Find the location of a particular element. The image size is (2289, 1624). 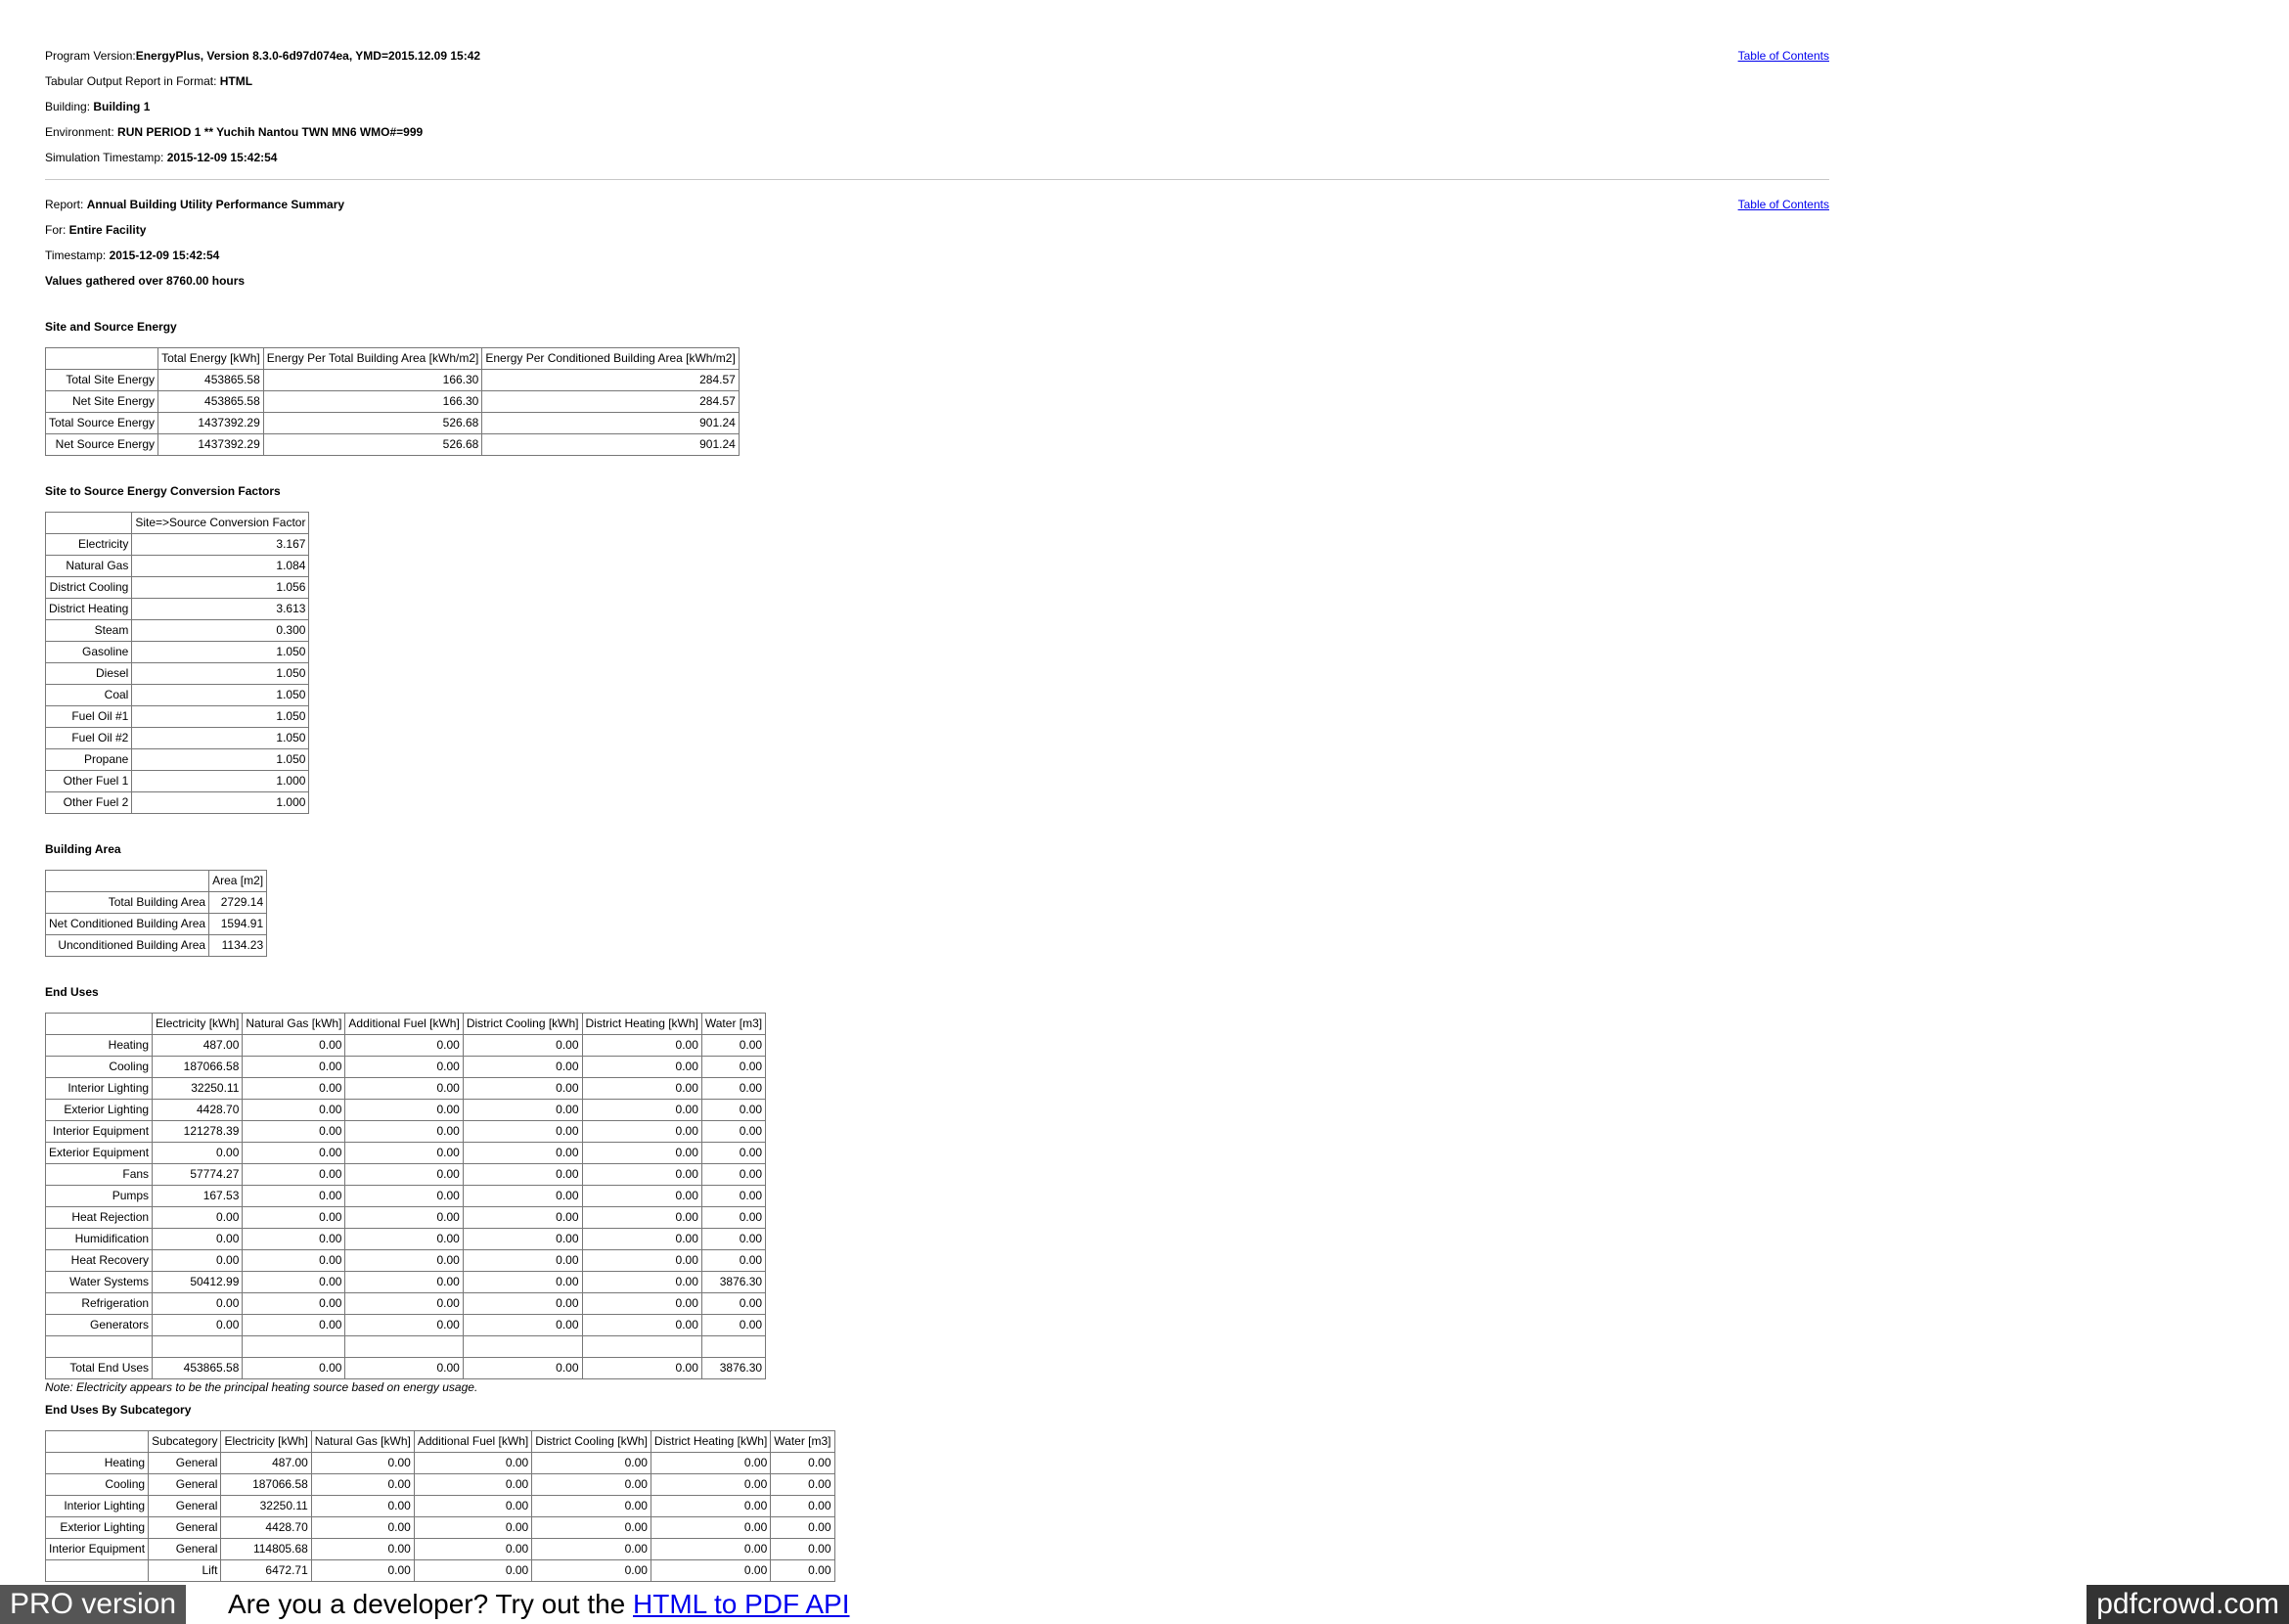

table-cell: 167.53 is located at coordinates (198, 1196).